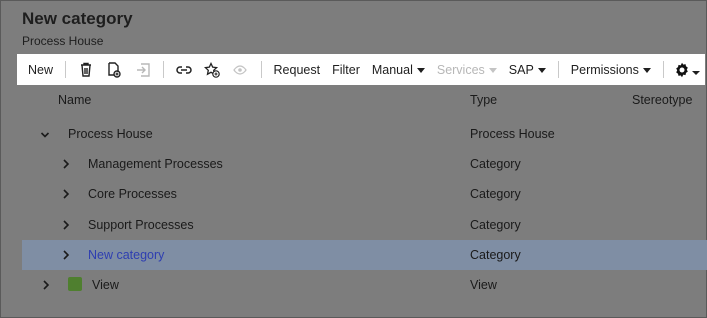 Image resolution: width=707 pixels, height=318 pixels. Describe the element at coordinates (63, 41) in the screenshot. I see `page-subtitle: Process House` at that location.